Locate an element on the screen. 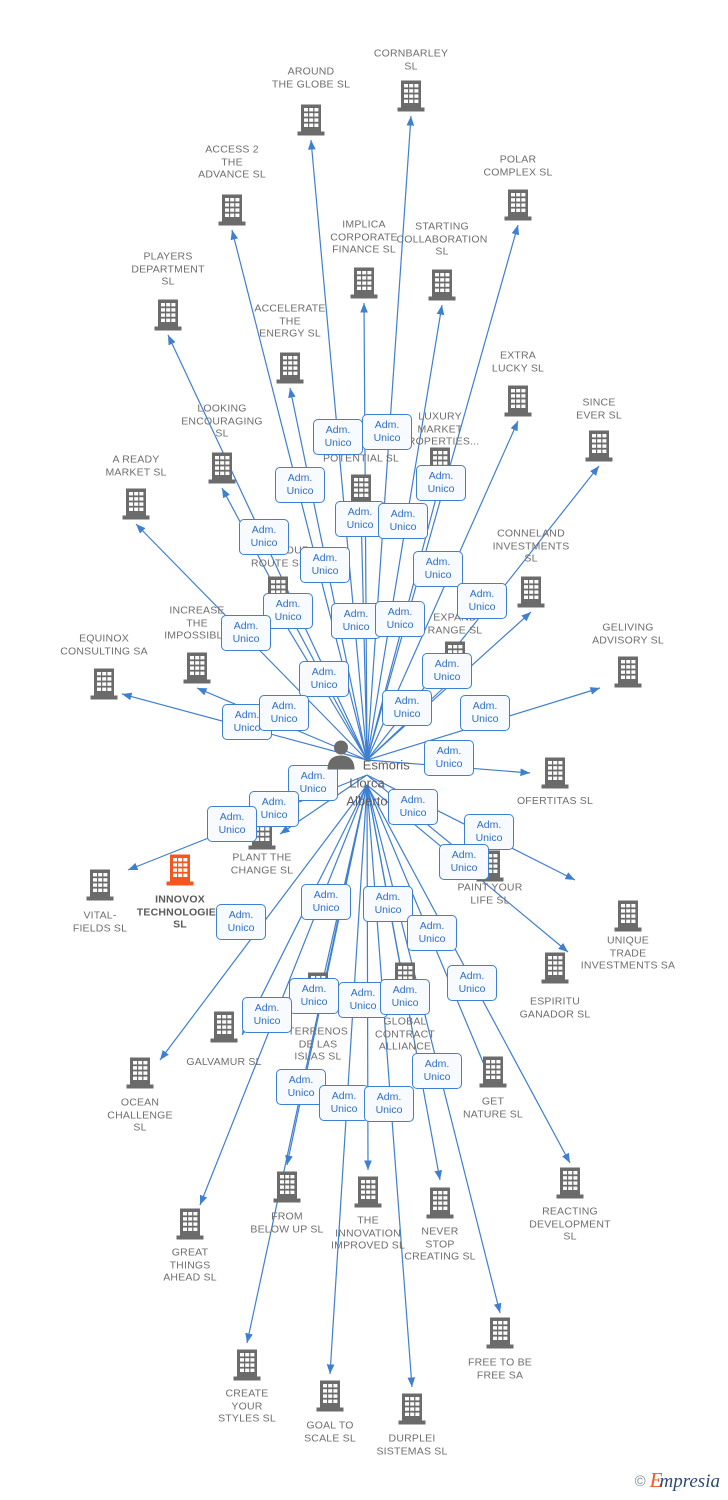  company-node-players-dept is located at coordinates (168, 315).